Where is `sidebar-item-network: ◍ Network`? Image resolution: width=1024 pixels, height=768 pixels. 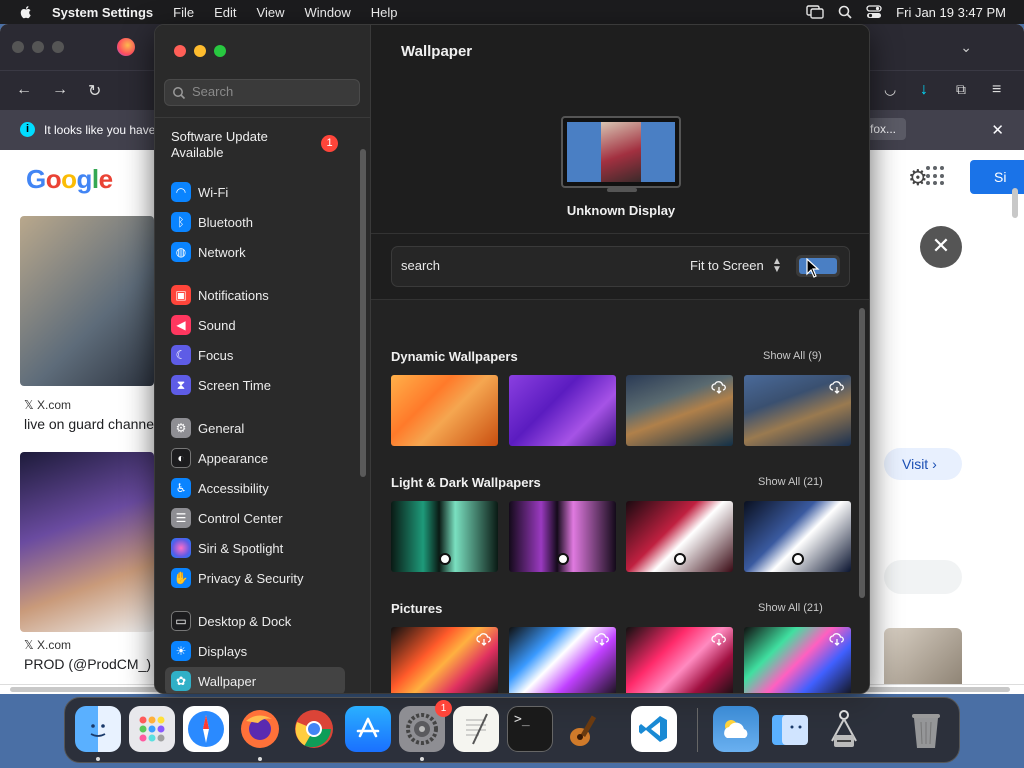 sidebar-item-network: ◍ Network is located at coordinates (255, 252).